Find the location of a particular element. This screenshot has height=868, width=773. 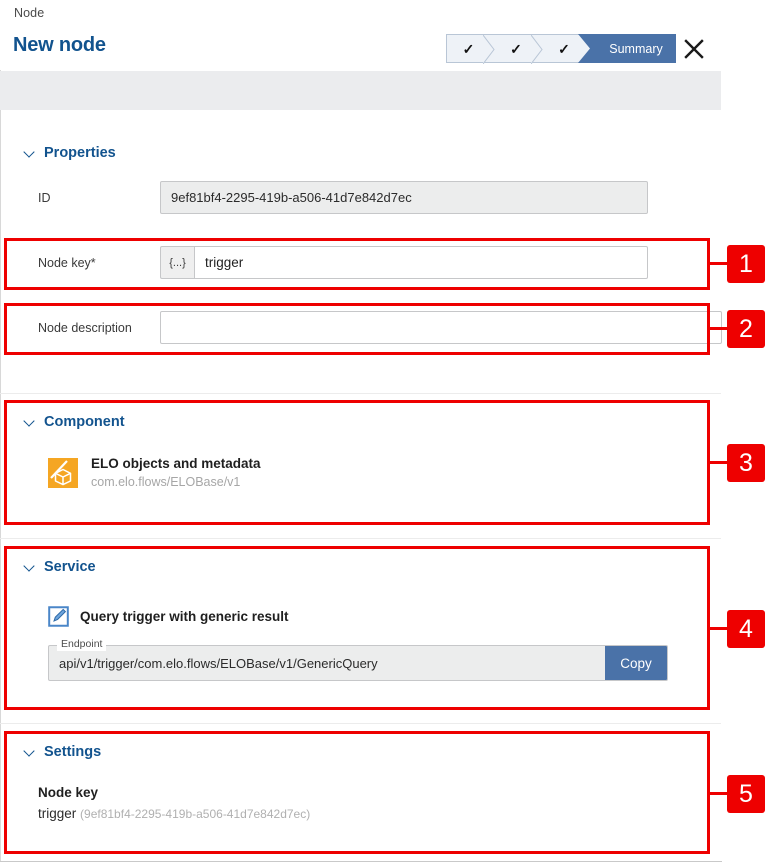

settings-node-key-title: Node key is located at coordinates (68, 792).